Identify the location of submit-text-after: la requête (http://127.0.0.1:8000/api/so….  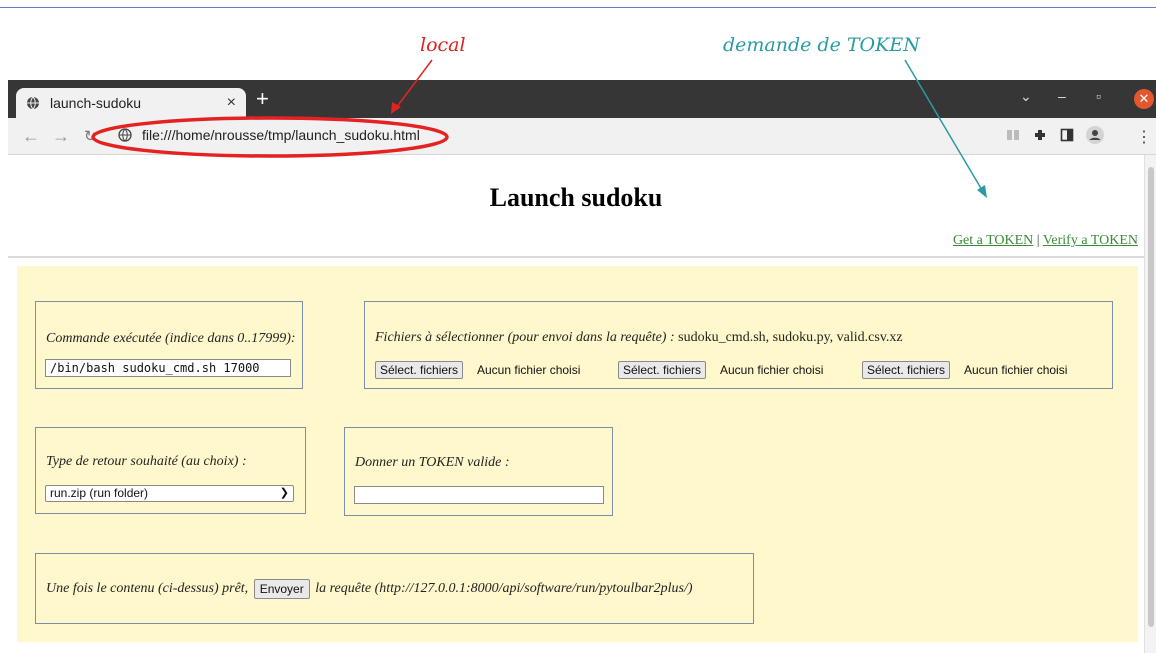
(504, 589).